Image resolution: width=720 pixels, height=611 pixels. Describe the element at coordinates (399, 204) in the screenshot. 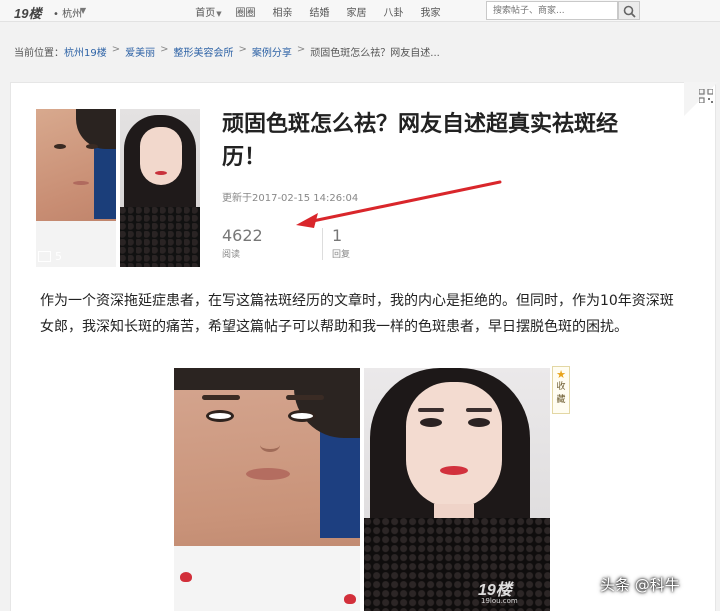

I see `red-arrow-annotation` at that location.